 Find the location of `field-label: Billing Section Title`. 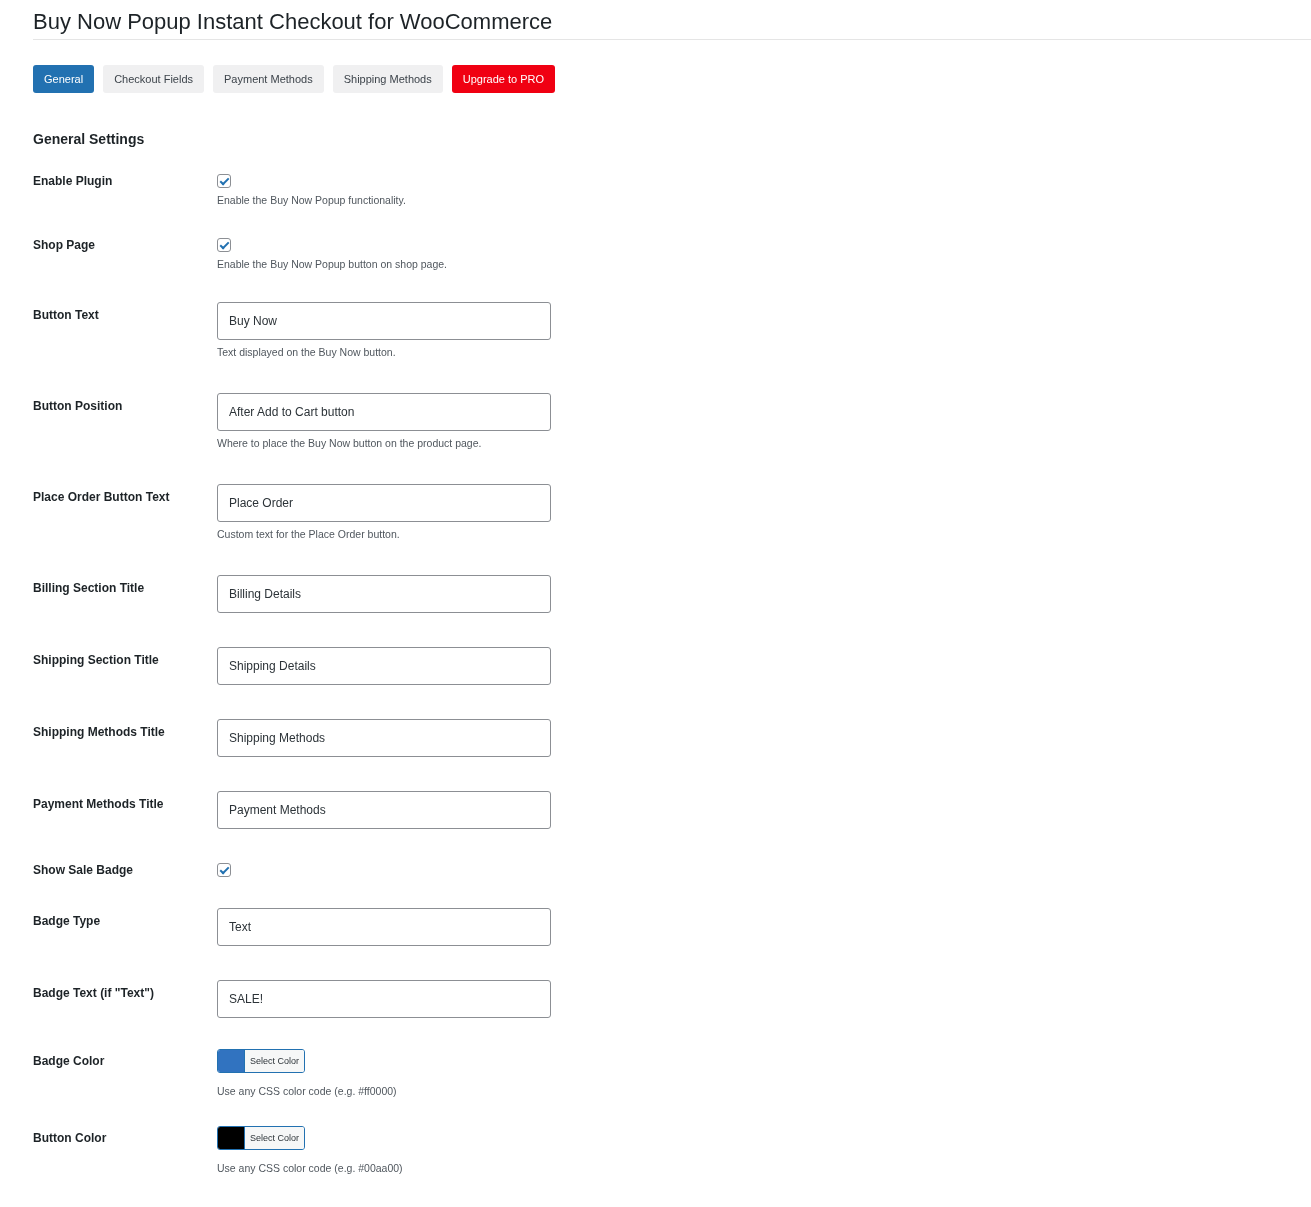

field-label: Billing Section Title is located at coordinates (89, 588).